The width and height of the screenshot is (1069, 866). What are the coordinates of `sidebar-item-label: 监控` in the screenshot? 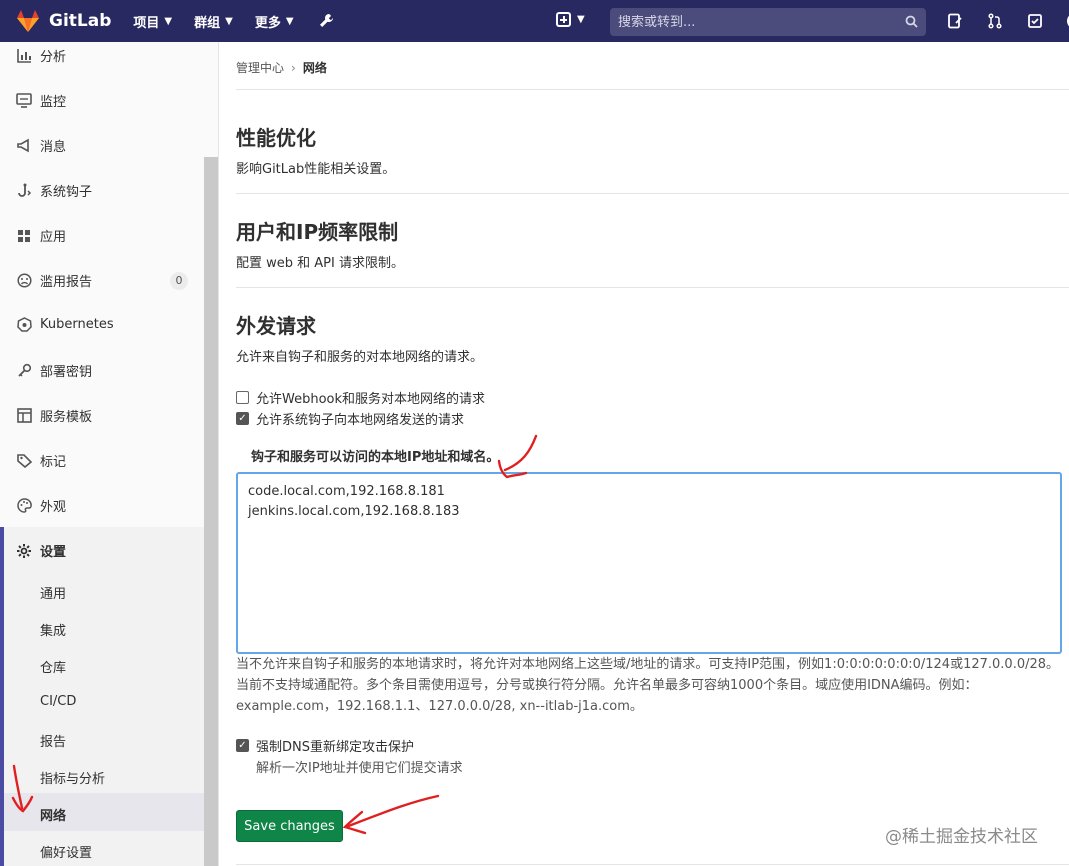 It's located at (53, 102).